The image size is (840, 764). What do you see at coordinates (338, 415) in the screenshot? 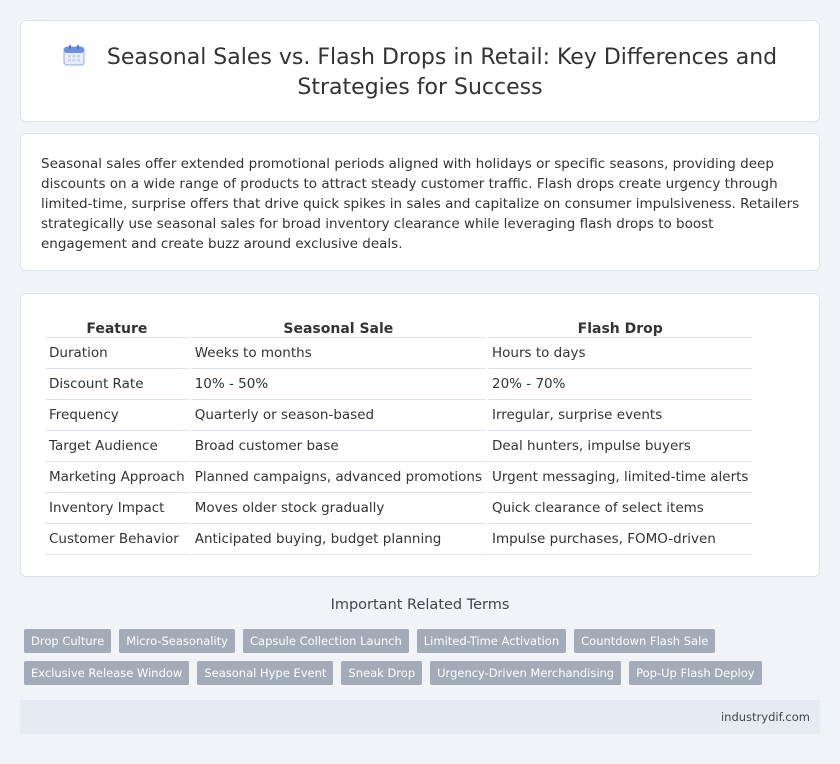
I see `table-cell: Quarterly or season-based` at bounding box center [338, 415].